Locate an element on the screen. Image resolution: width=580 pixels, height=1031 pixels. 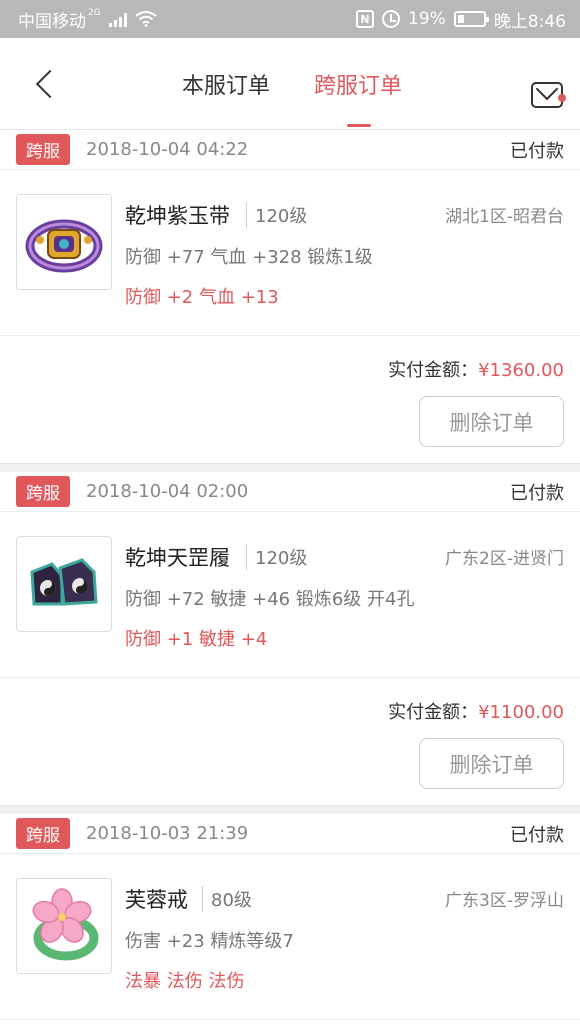
order-date: 2018-10-04 02:00 is located at coordinates (167, 491).